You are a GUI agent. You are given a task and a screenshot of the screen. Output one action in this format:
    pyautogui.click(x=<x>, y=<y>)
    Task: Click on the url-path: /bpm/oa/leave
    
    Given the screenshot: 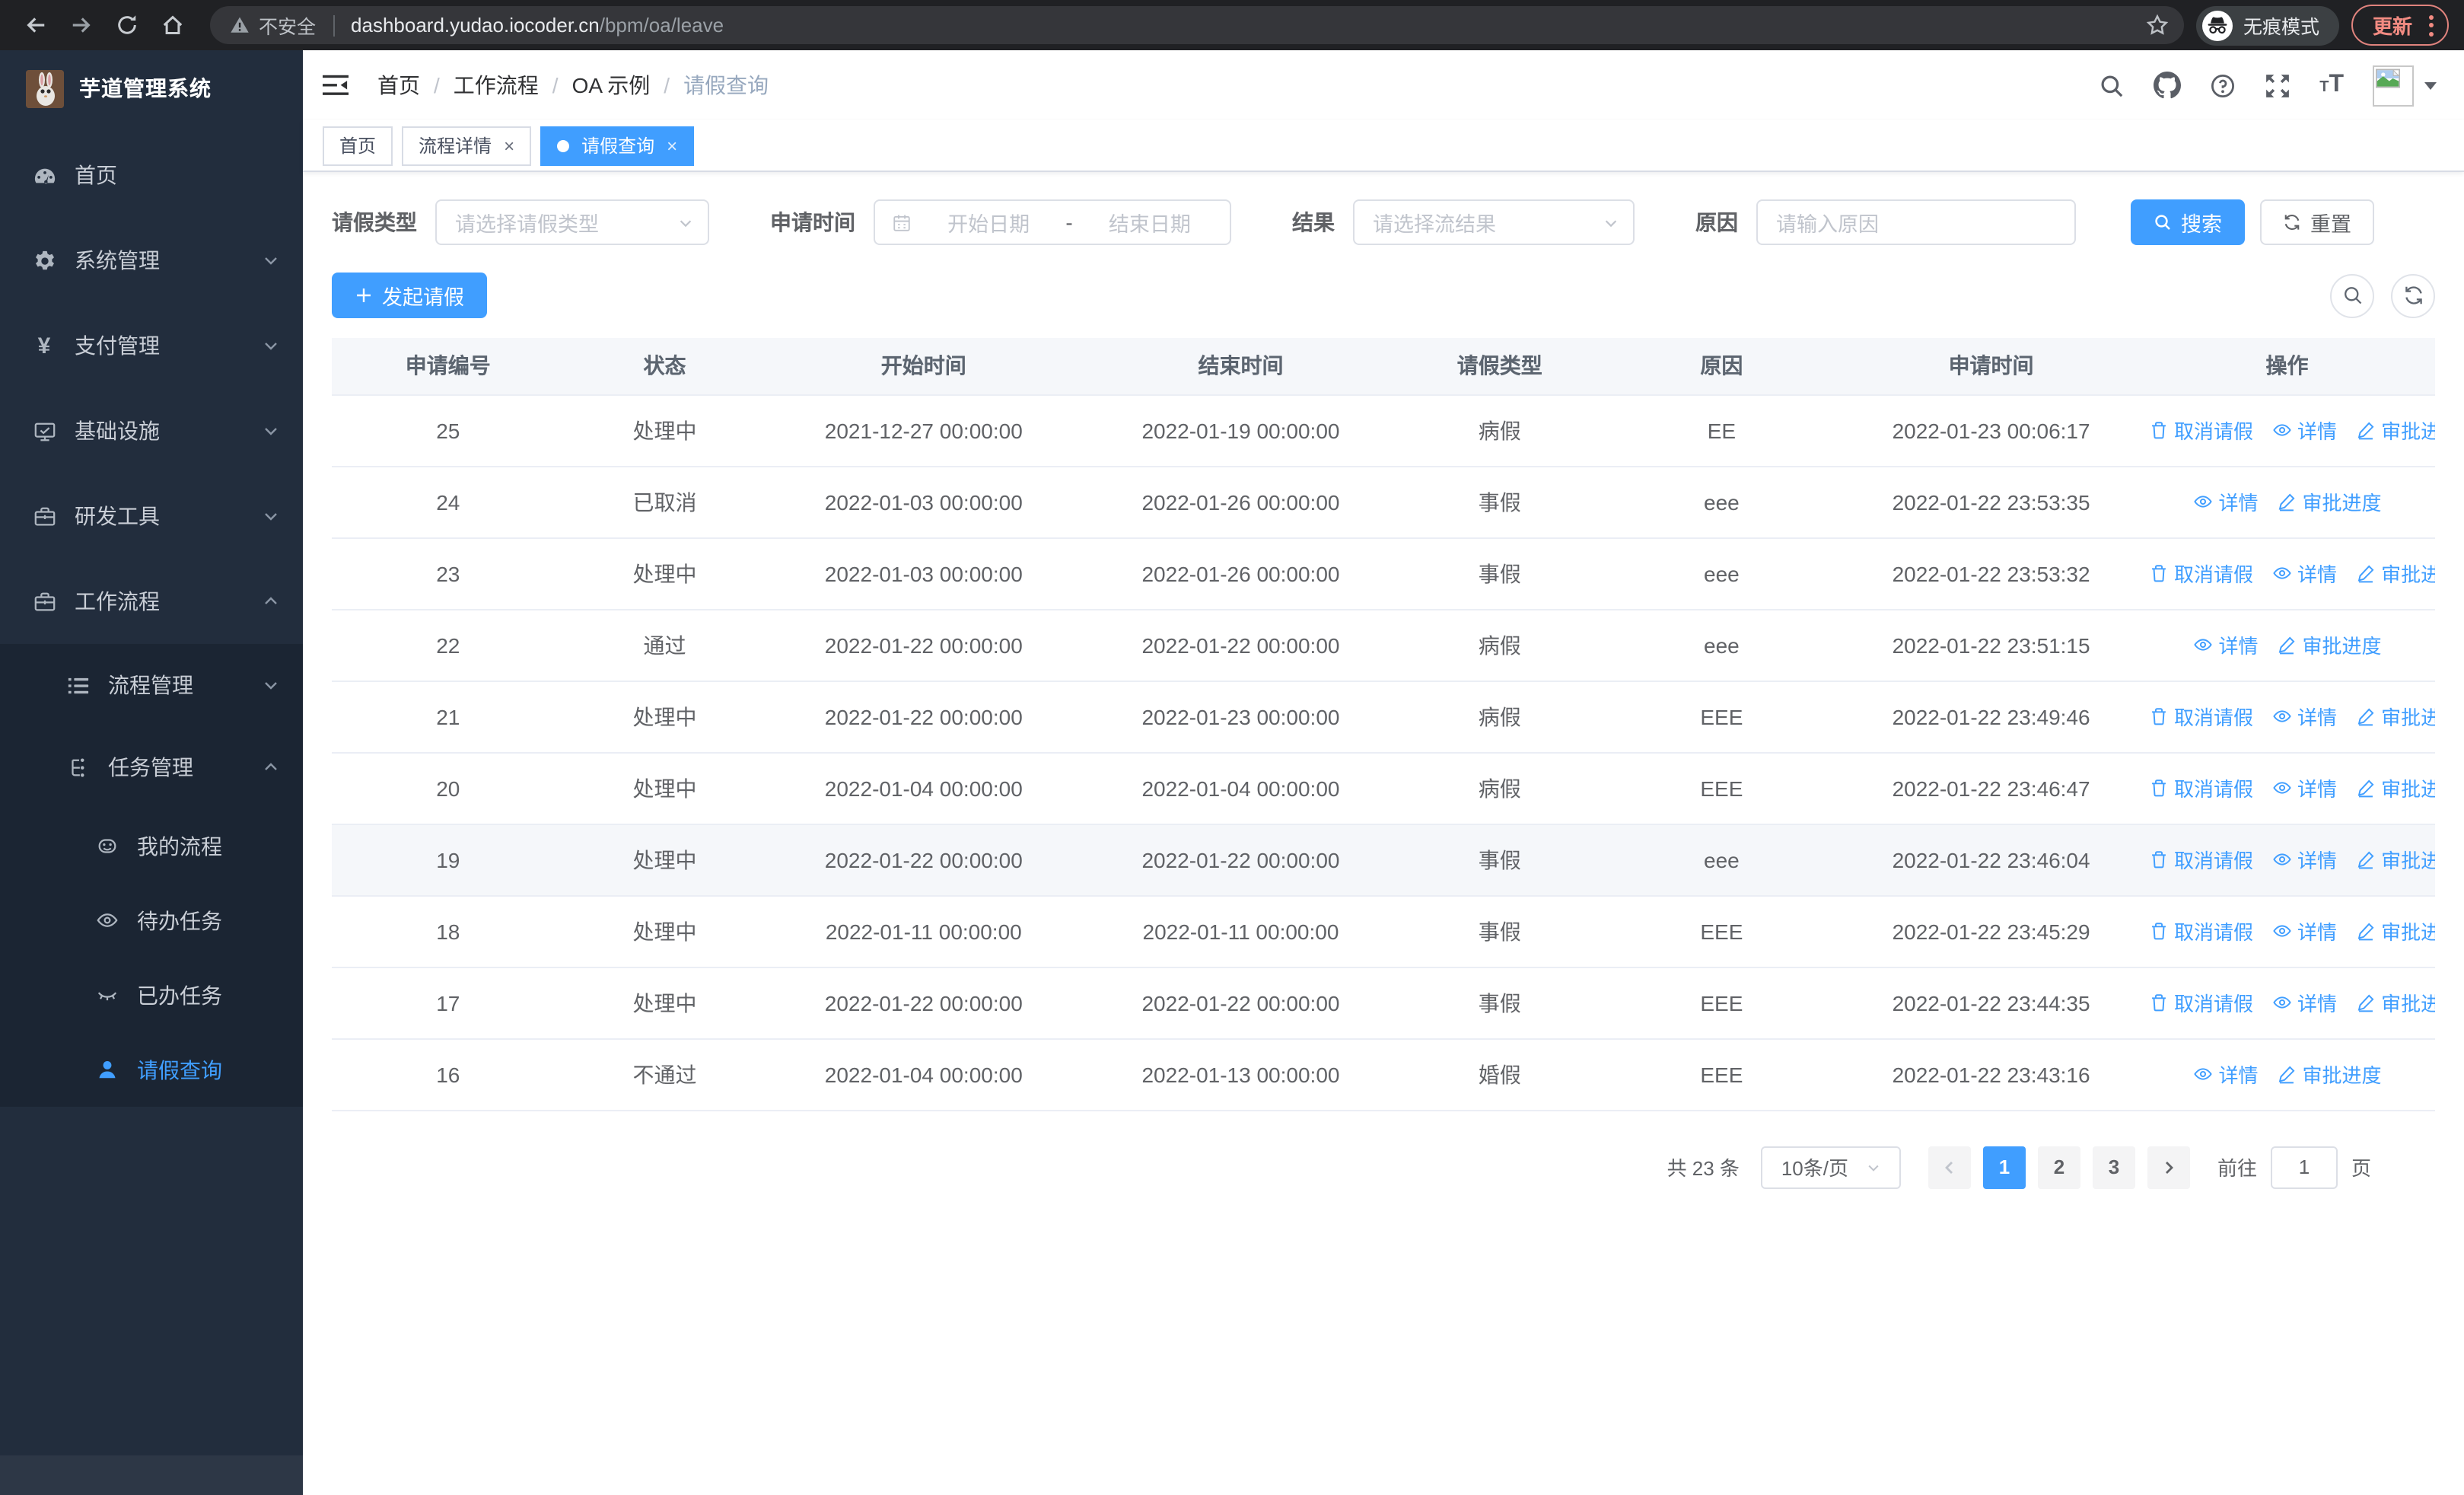 What is the action you would take?
    pyautogui.click(x=661, y=26)
    